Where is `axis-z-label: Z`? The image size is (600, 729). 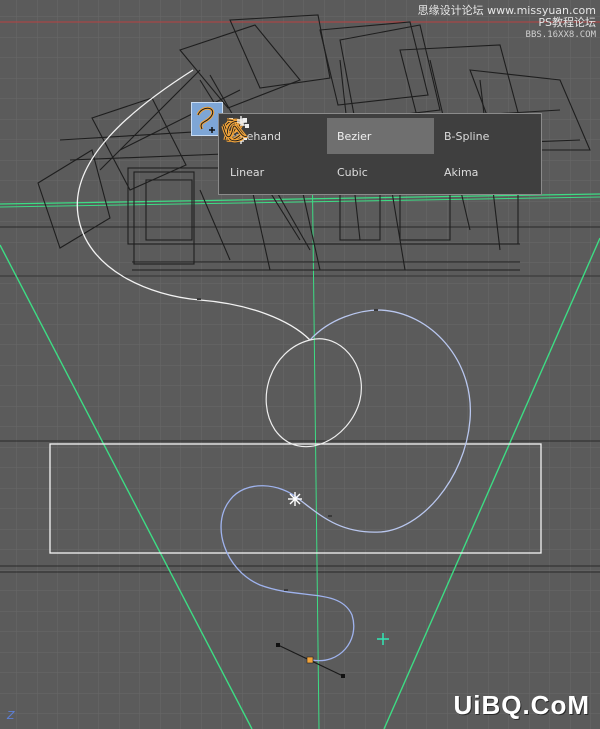
axis-z-label: Z is located at coordinates (11, 715).